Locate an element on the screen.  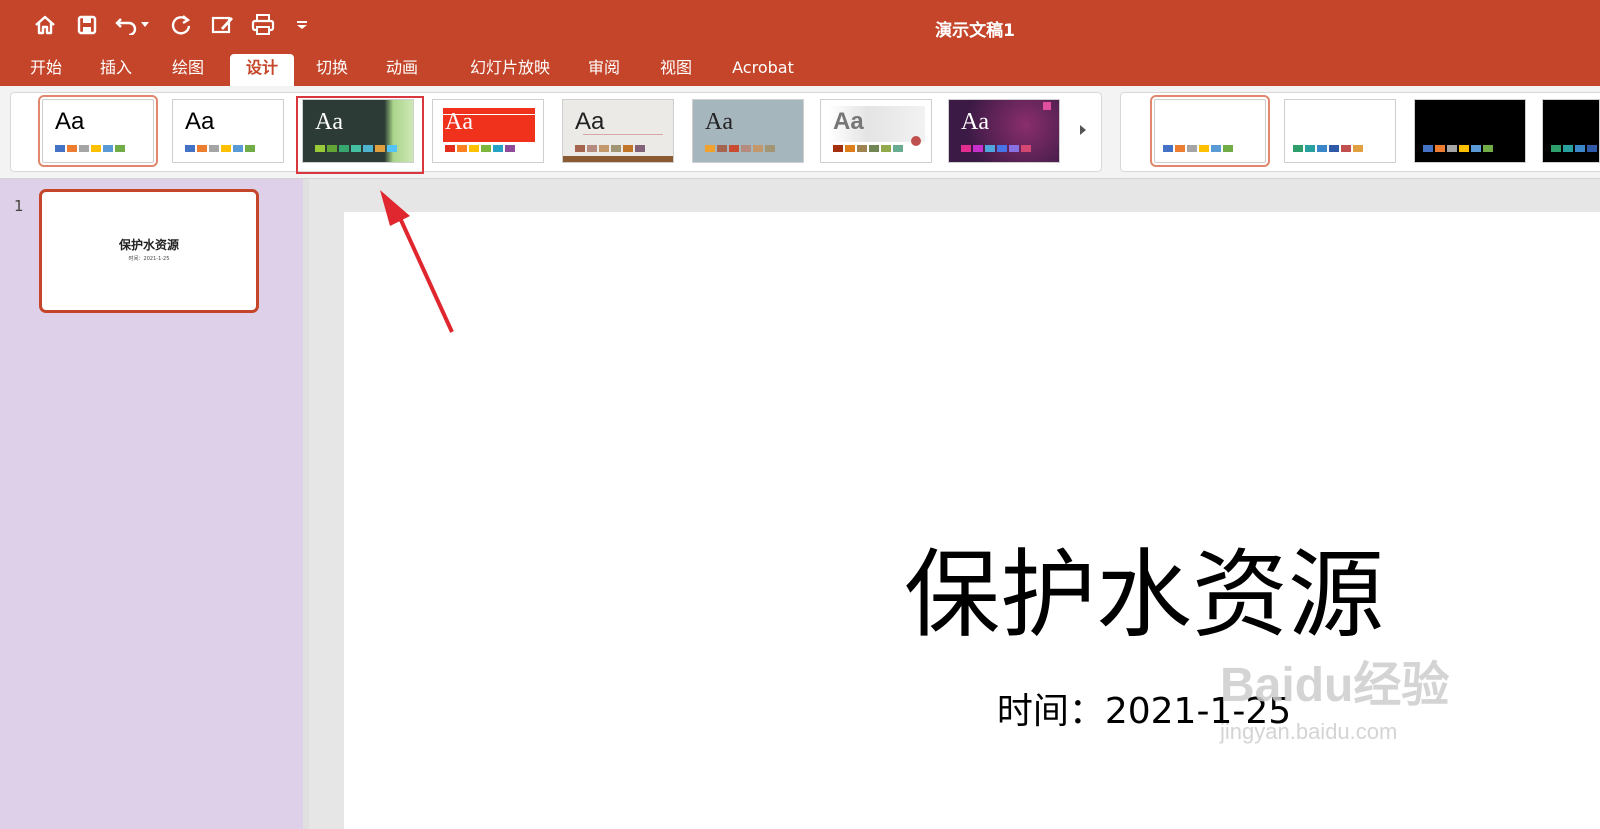
theme-thumbnail-slate: Aa is located at coordinates (748, 131).